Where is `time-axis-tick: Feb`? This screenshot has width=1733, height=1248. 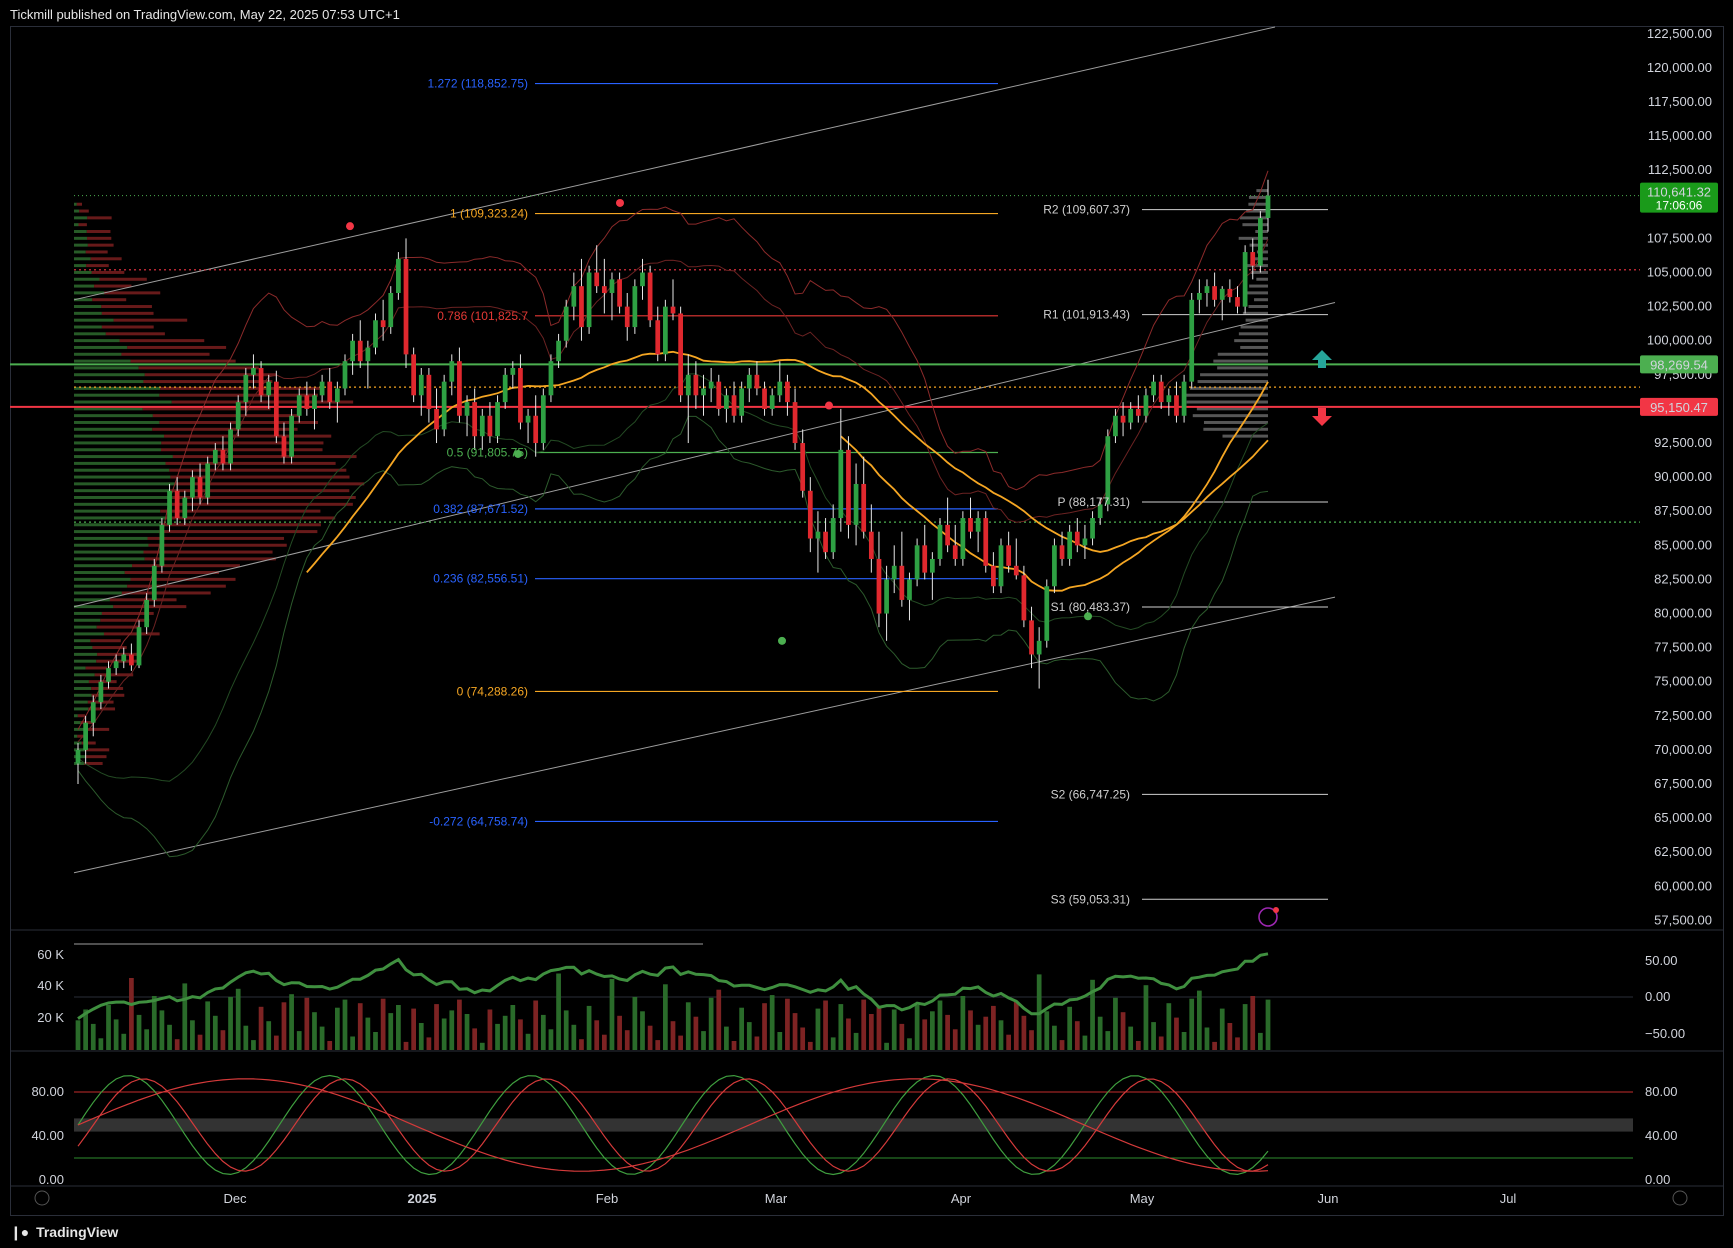 time-axis-tick: Feb is located at coordinates (607, 1198).